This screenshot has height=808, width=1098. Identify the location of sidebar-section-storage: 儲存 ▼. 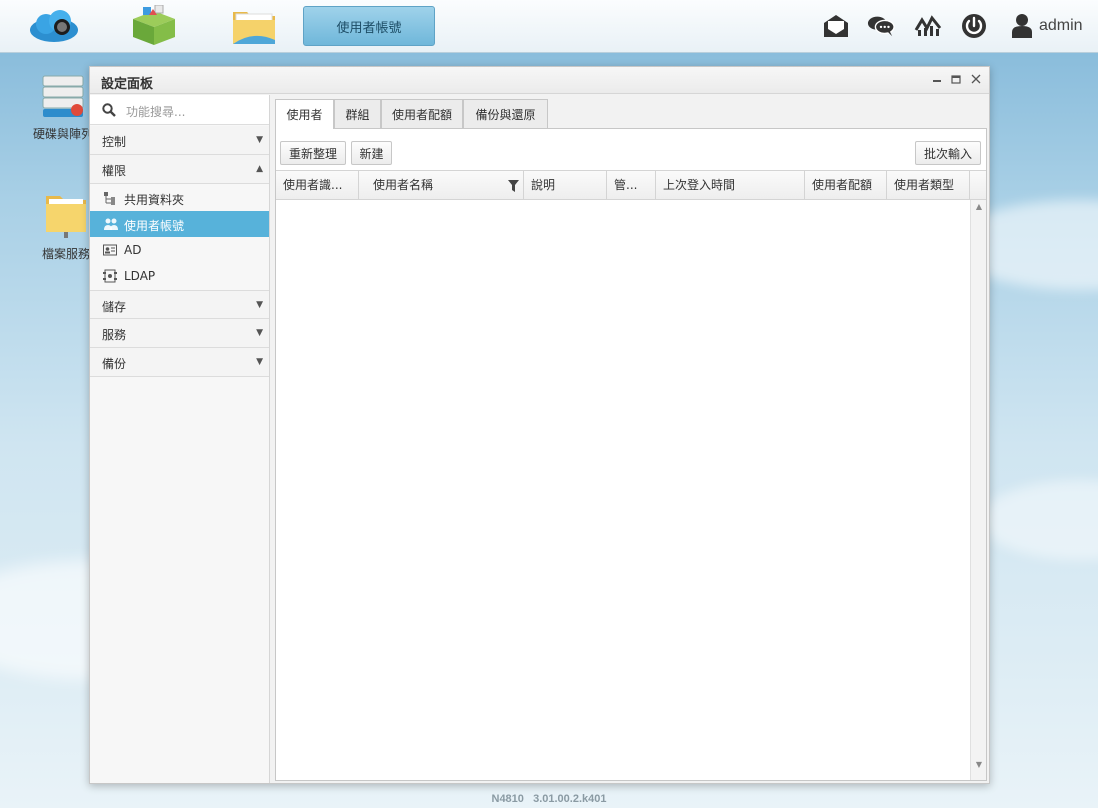
(179, 304).